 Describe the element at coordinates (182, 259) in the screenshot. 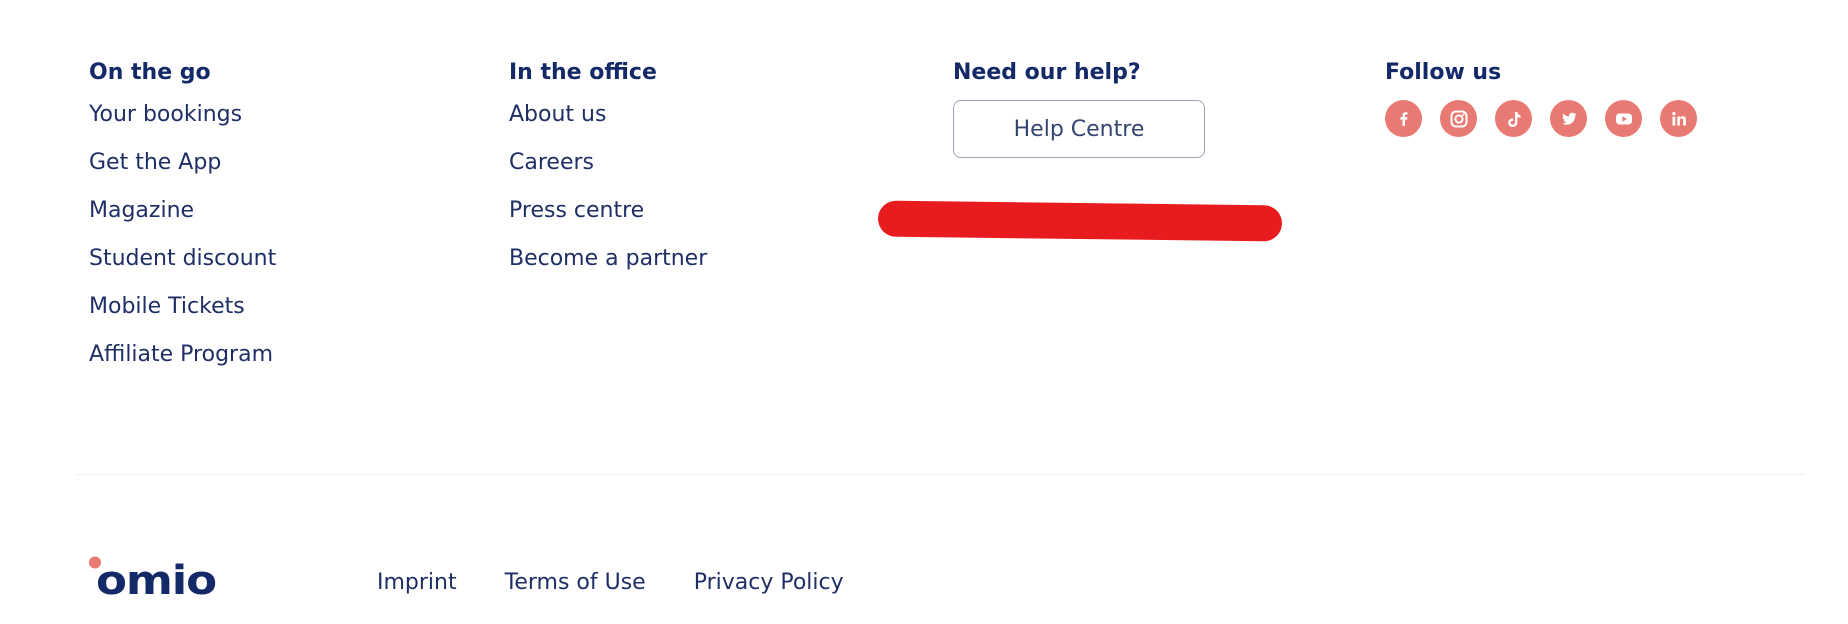

I see `link-student-discount: Student discount` at that location.